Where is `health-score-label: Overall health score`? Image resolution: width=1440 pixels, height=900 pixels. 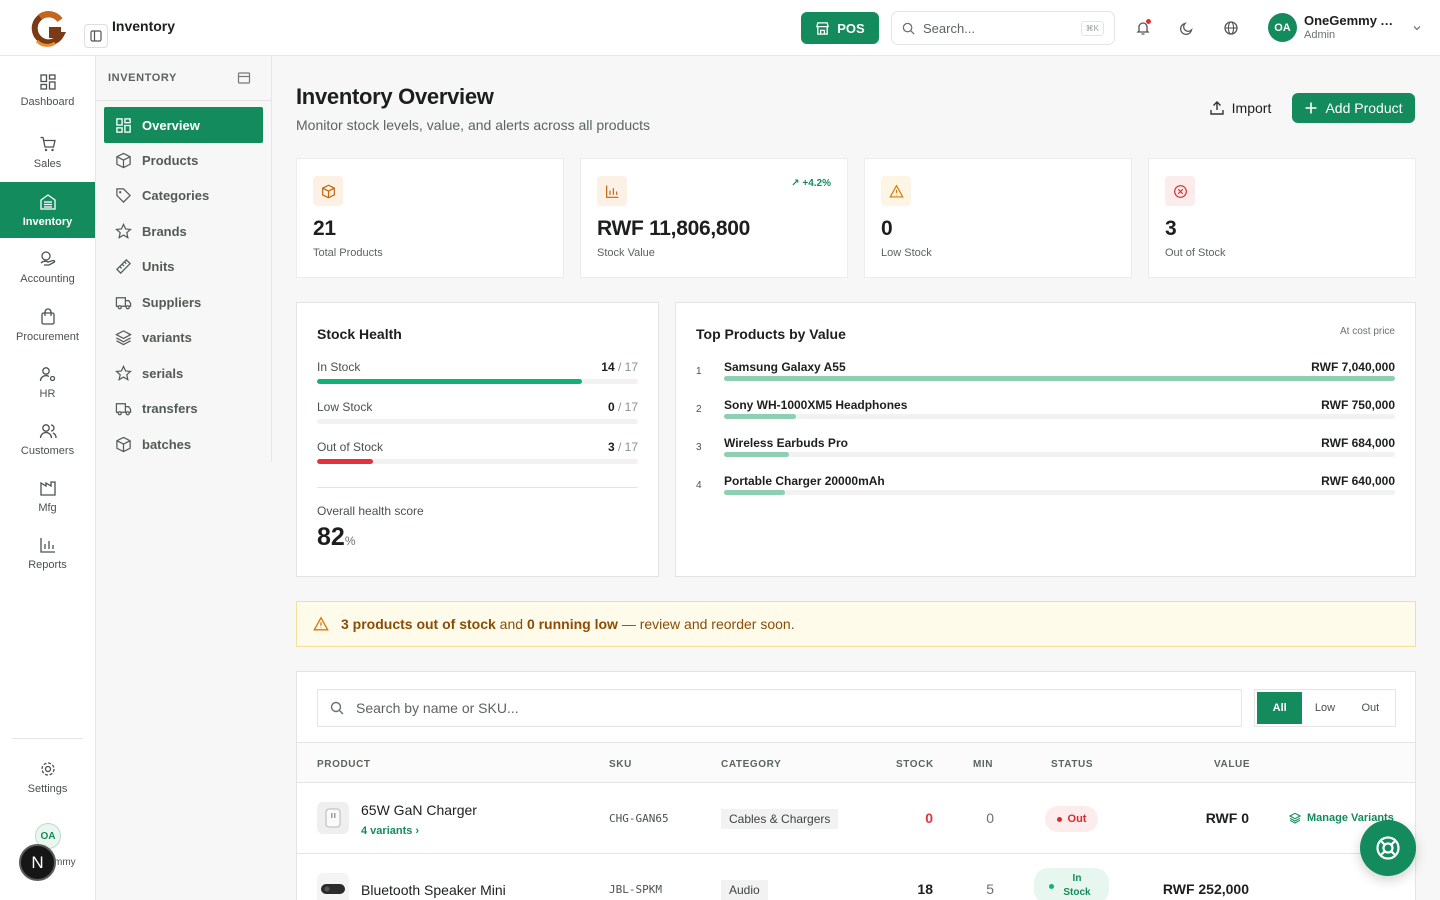 health-score-label: Overall health score is located at coordinates (370, 511).